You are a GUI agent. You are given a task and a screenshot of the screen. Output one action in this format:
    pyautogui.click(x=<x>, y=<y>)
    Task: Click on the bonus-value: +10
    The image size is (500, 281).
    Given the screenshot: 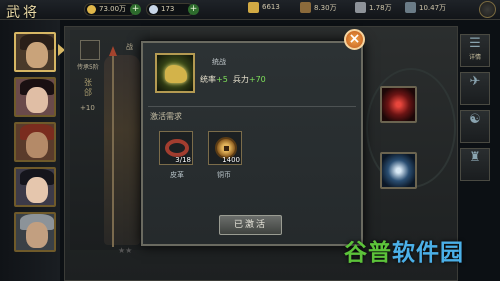 What is the action you would take?
    pyautogui.click(x=87, y=108)
    